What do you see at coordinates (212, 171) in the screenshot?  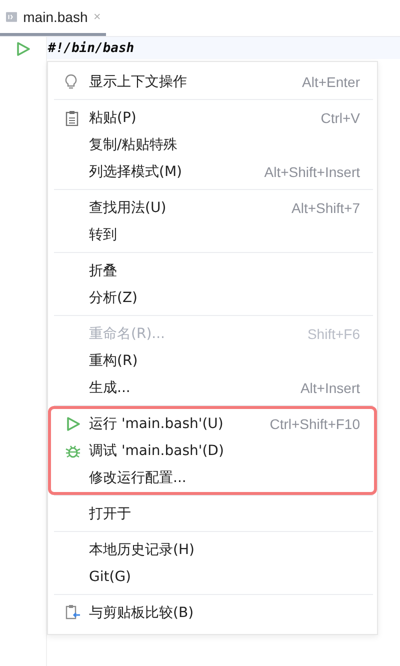 I see `menu-item: 列选择模式(M) Alt+Shift+Insert` at bounding box center [212, 171].